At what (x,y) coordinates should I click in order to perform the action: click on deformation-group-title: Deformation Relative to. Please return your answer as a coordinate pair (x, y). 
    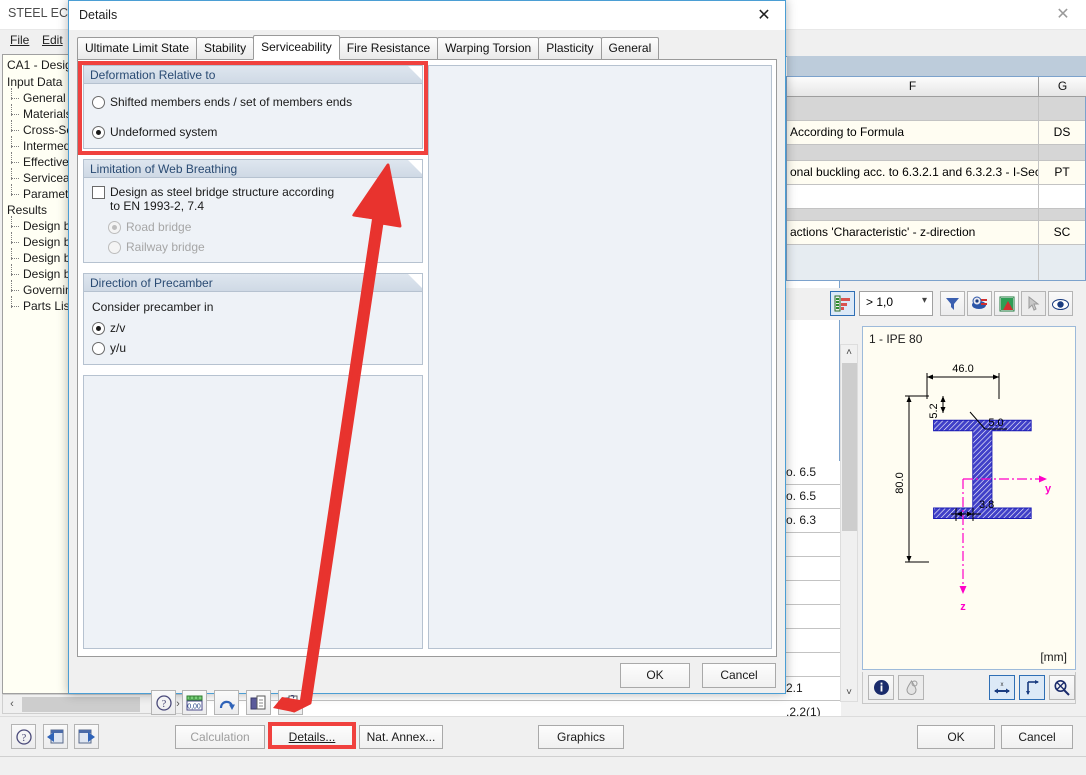
    Looking at the image, I should click on (253, 75).